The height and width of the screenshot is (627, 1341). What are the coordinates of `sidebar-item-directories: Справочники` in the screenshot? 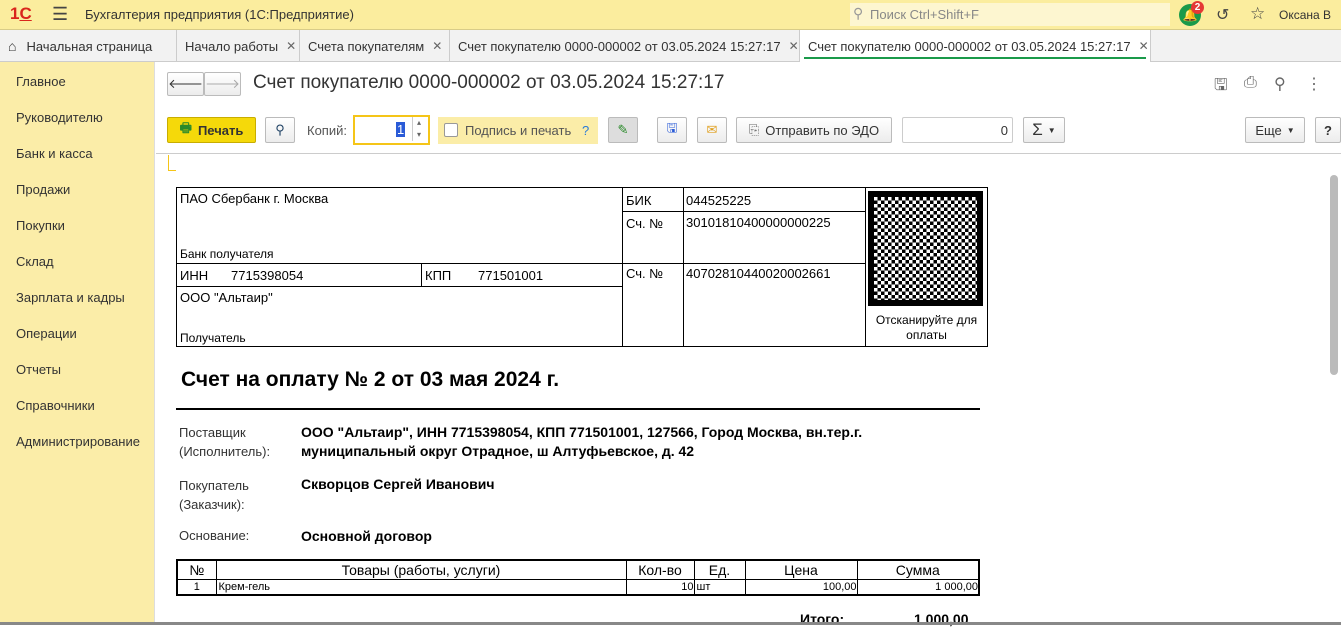 It's located at (55, 405).